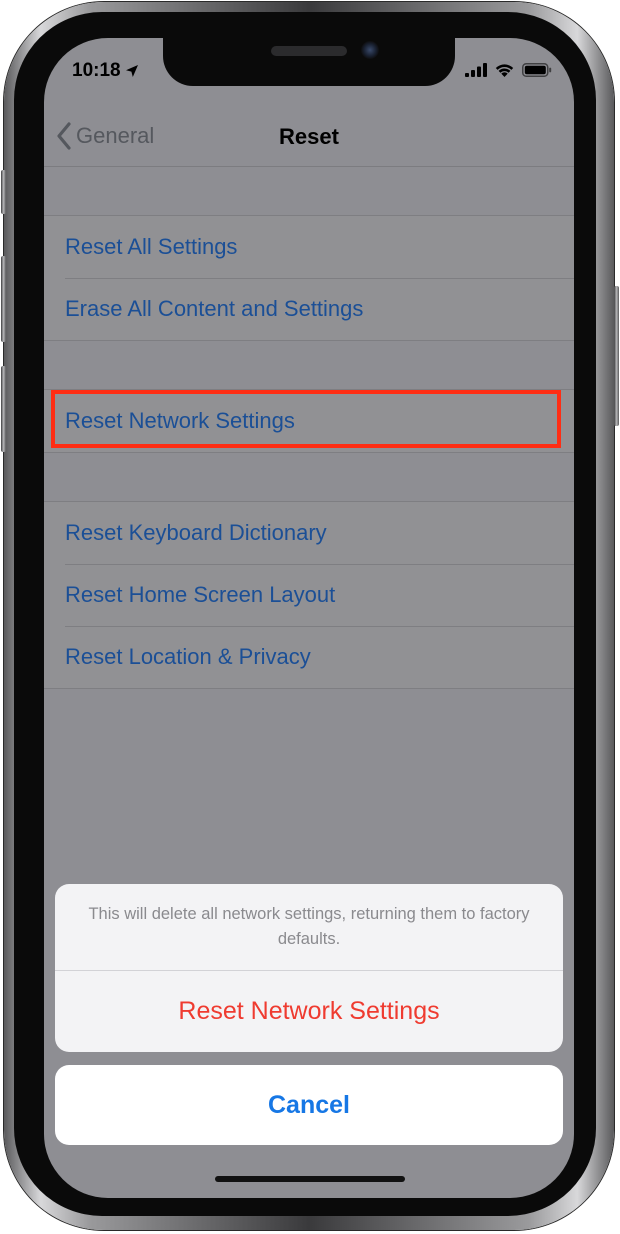 This screenshot has width=620, height=1234. I want to click on cellular-signal-icon, so click(476, 69).